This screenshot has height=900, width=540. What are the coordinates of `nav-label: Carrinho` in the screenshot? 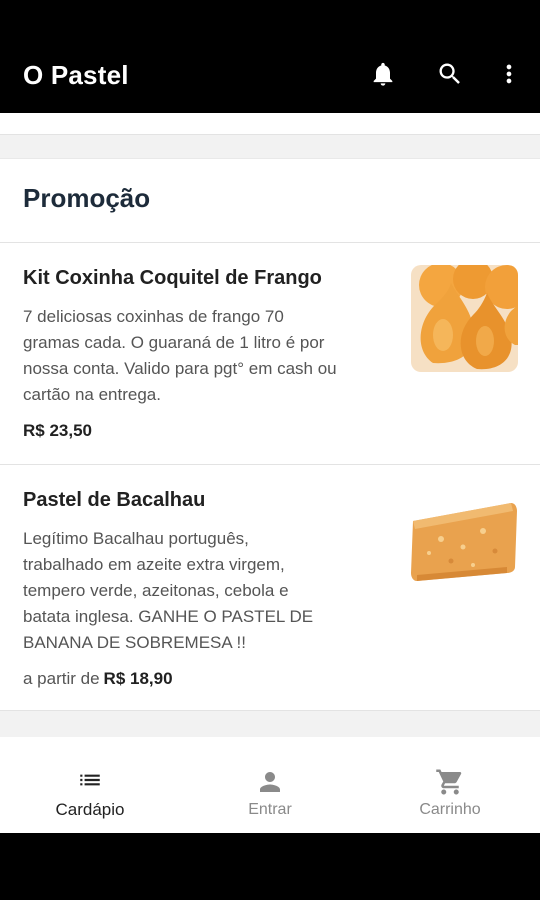 It's located at (450, 809).